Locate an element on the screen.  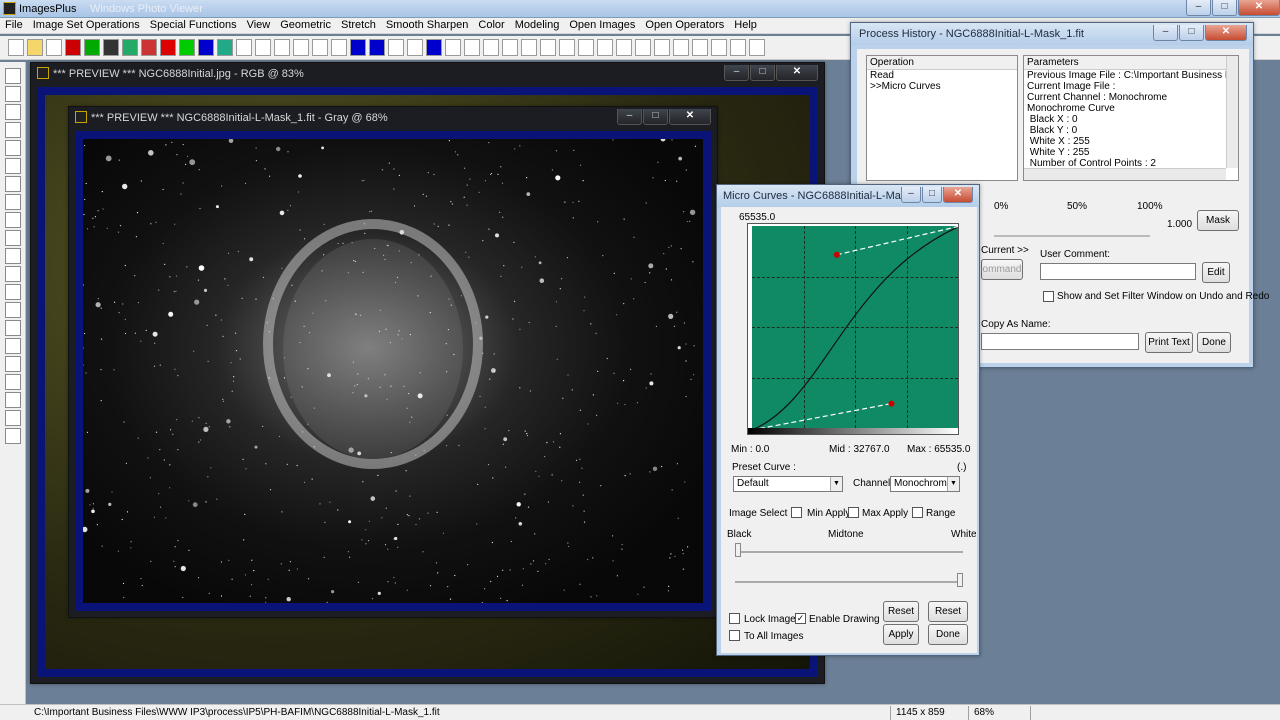
black-slider is located at coordinates (849, 550).